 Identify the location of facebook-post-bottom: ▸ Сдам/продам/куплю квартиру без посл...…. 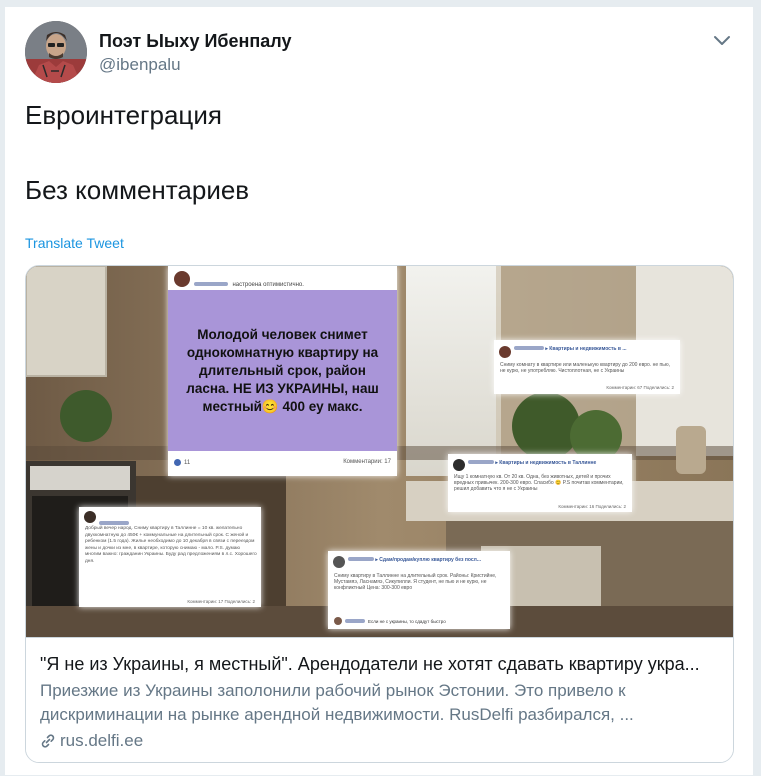
(419, 590).